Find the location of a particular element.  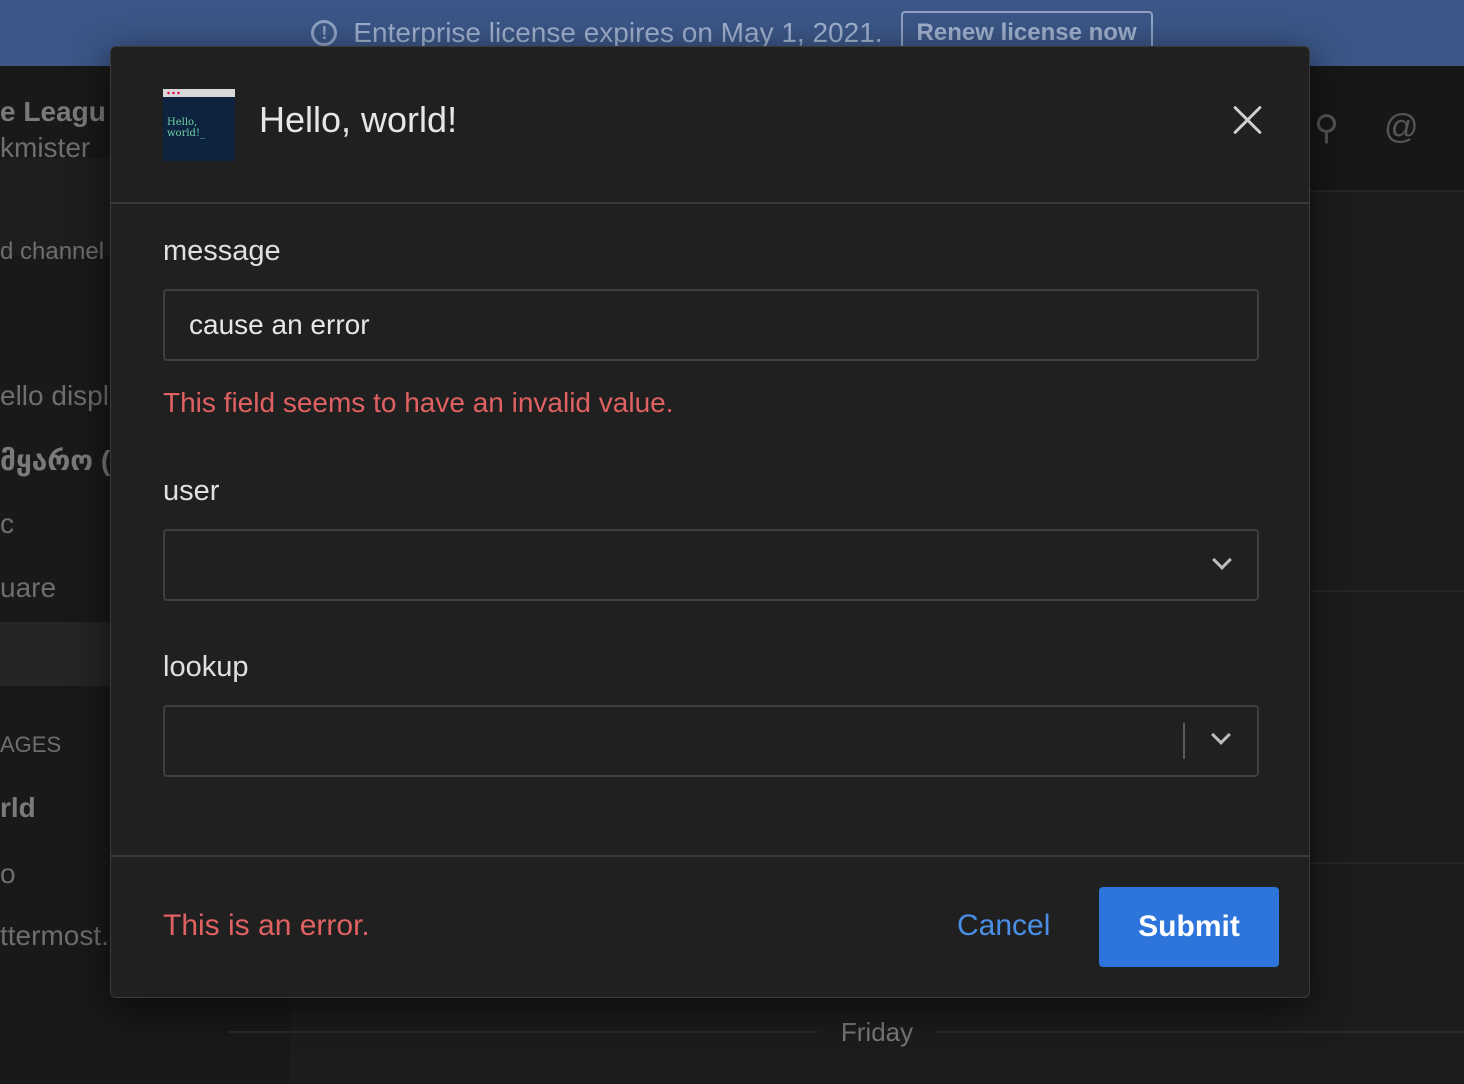

sidebar-item-channel: მყარო (I is located at coordinates (59, 460).